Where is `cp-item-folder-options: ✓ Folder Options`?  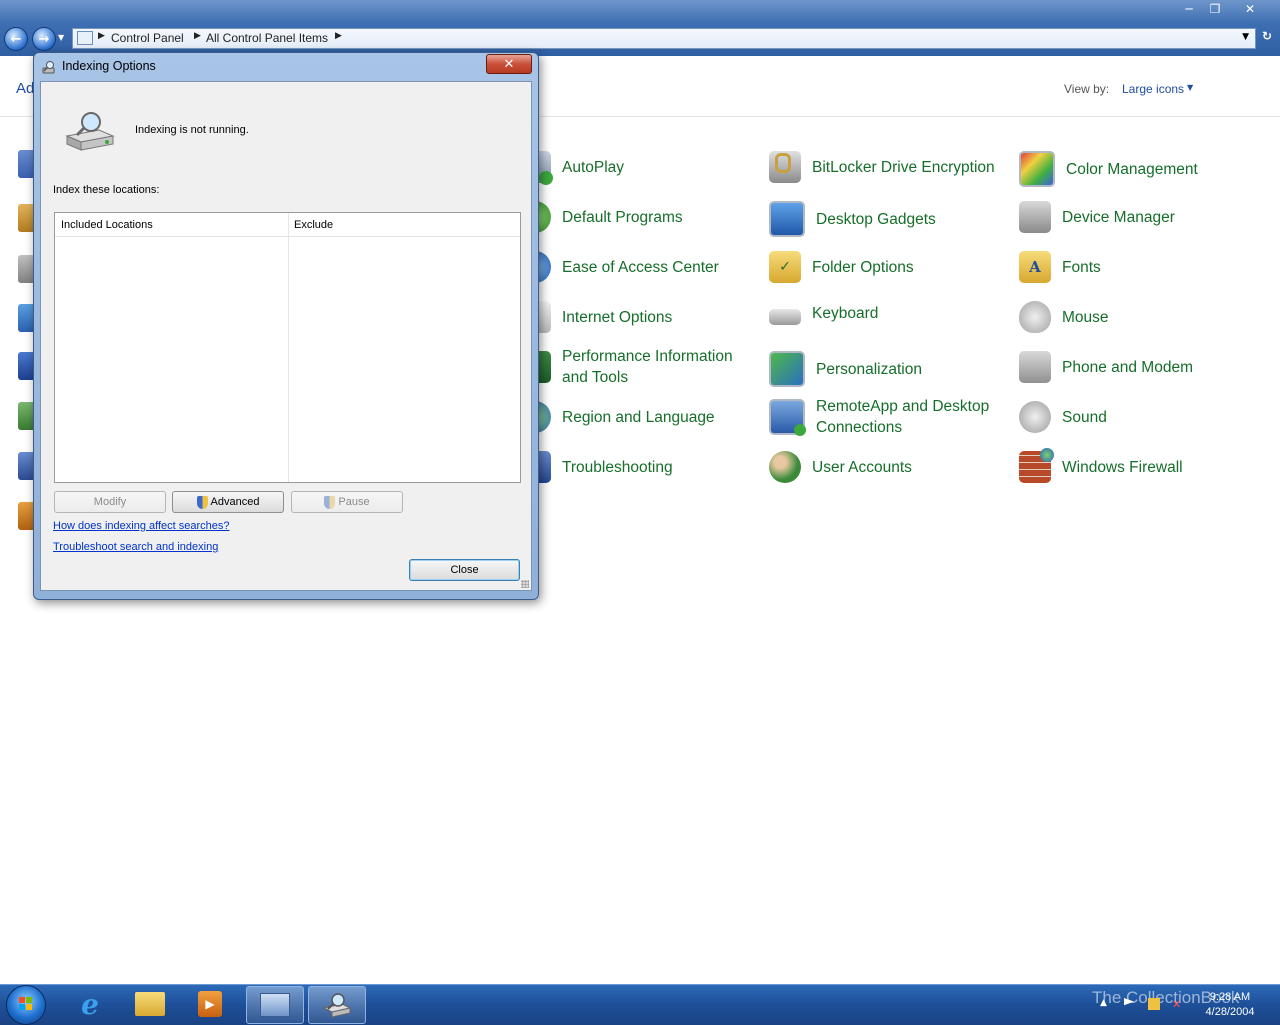 cp-item-folder-options: ✓ Folder Options is located at coordinates (841, 267).